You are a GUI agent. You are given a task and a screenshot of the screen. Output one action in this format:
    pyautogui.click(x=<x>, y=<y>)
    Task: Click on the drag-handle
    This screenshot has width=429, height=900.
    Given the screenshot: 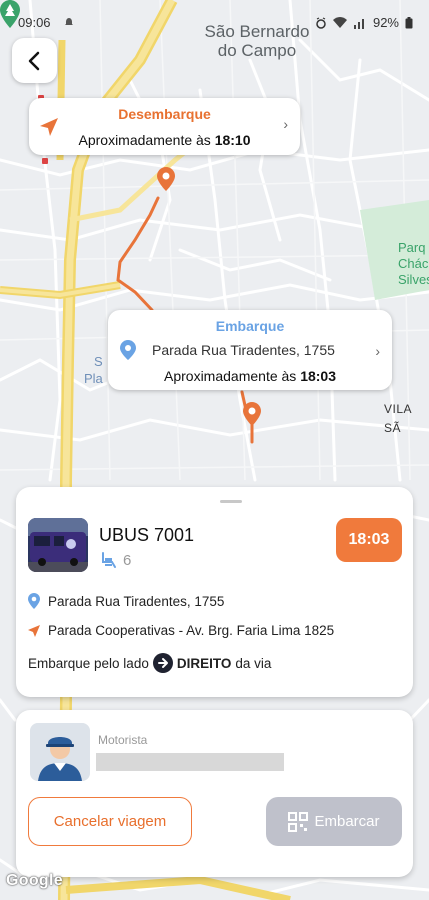 What is the action you would take?
    pyautogui.click(x=231, y=501)
    